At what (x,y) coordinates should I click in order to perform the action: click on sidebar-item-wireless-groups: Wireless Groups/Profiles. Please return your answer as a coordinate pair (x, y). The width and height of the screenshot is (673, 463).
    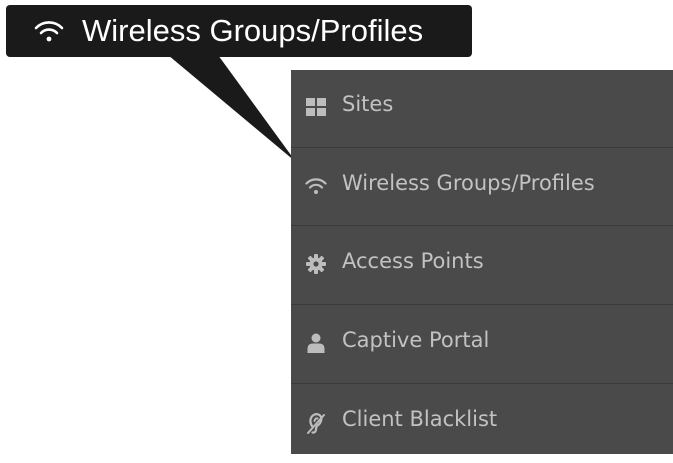
    Looking at the image, I should click on (482, 187).